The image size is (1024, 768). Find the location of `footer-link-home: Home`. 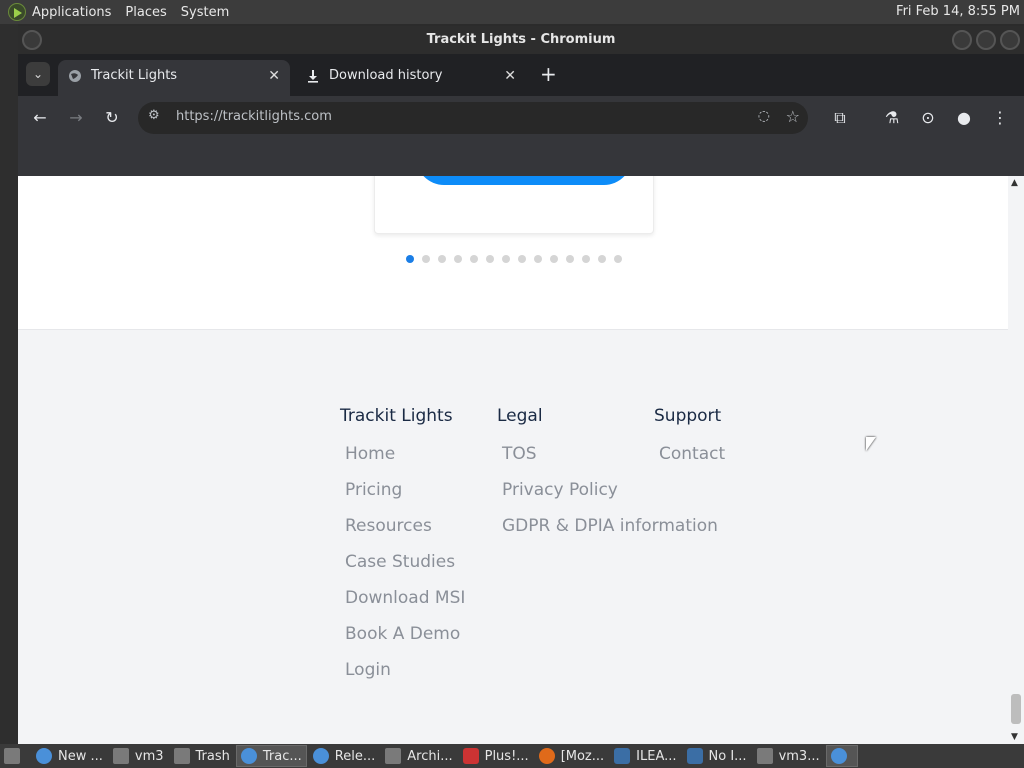

footer-link-home: Home is located at coordinates (405, 454).